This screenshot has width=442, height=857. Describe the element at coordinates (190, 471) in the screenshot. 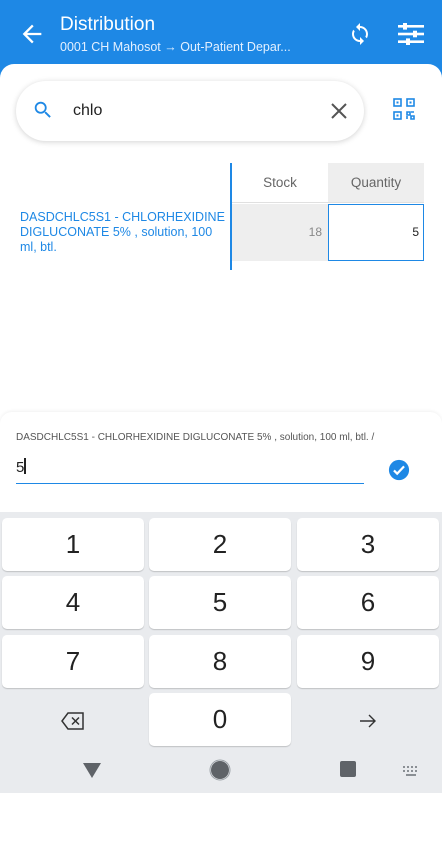

I see `quantity-input: 5` at that location.